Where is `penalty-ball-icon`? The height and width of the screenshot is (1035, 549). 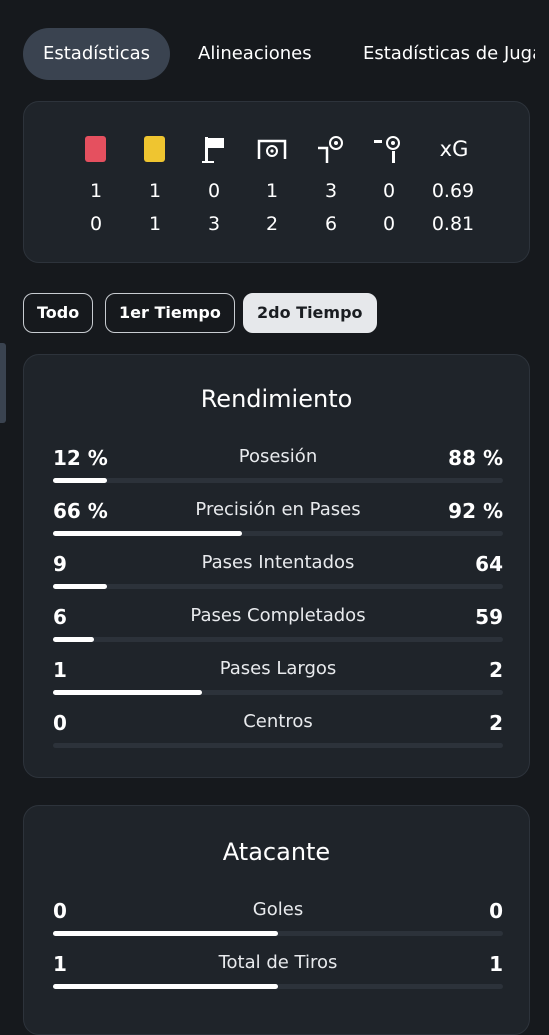
penalty-ball-icon is located at coordinates (387, 149).